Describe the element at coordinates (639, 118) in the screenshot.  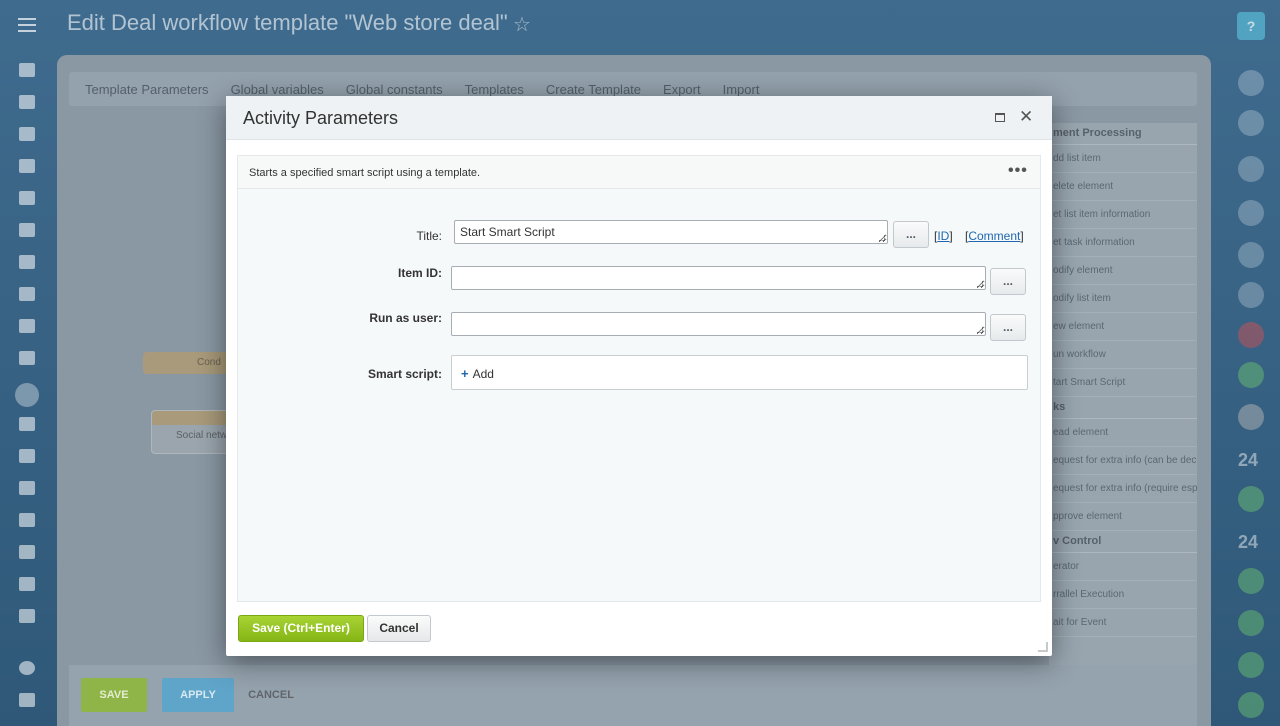
I see `dialog-header: Activity Parameters ✕` at that location.